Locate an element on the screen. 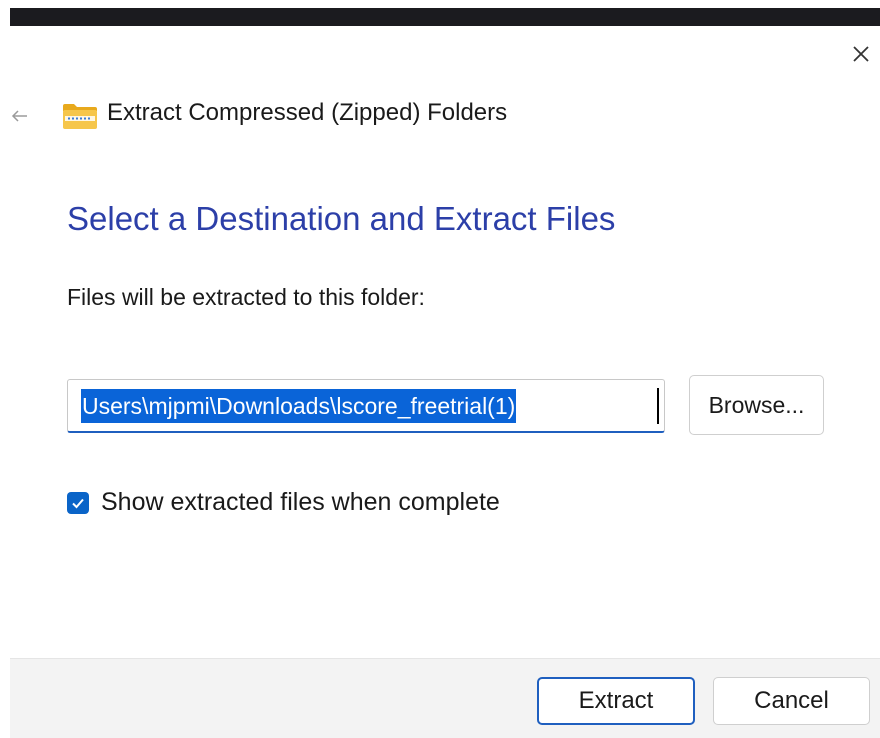  back-arrow-icon is located at coordinates (19, 116).